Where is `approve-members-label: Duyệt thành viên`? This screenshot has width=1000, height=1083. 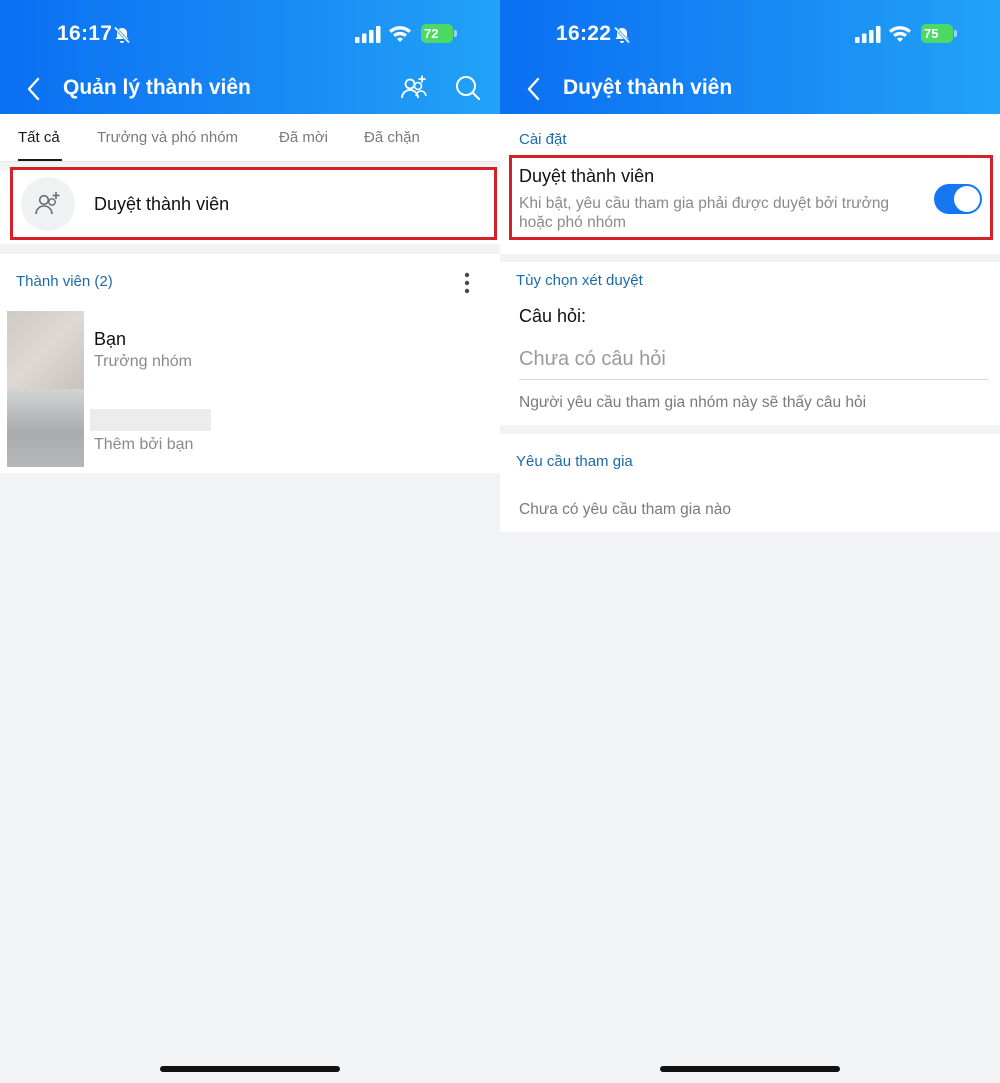
approve-members-label: Duyệt thành viên is located at coordinates (162, 204).